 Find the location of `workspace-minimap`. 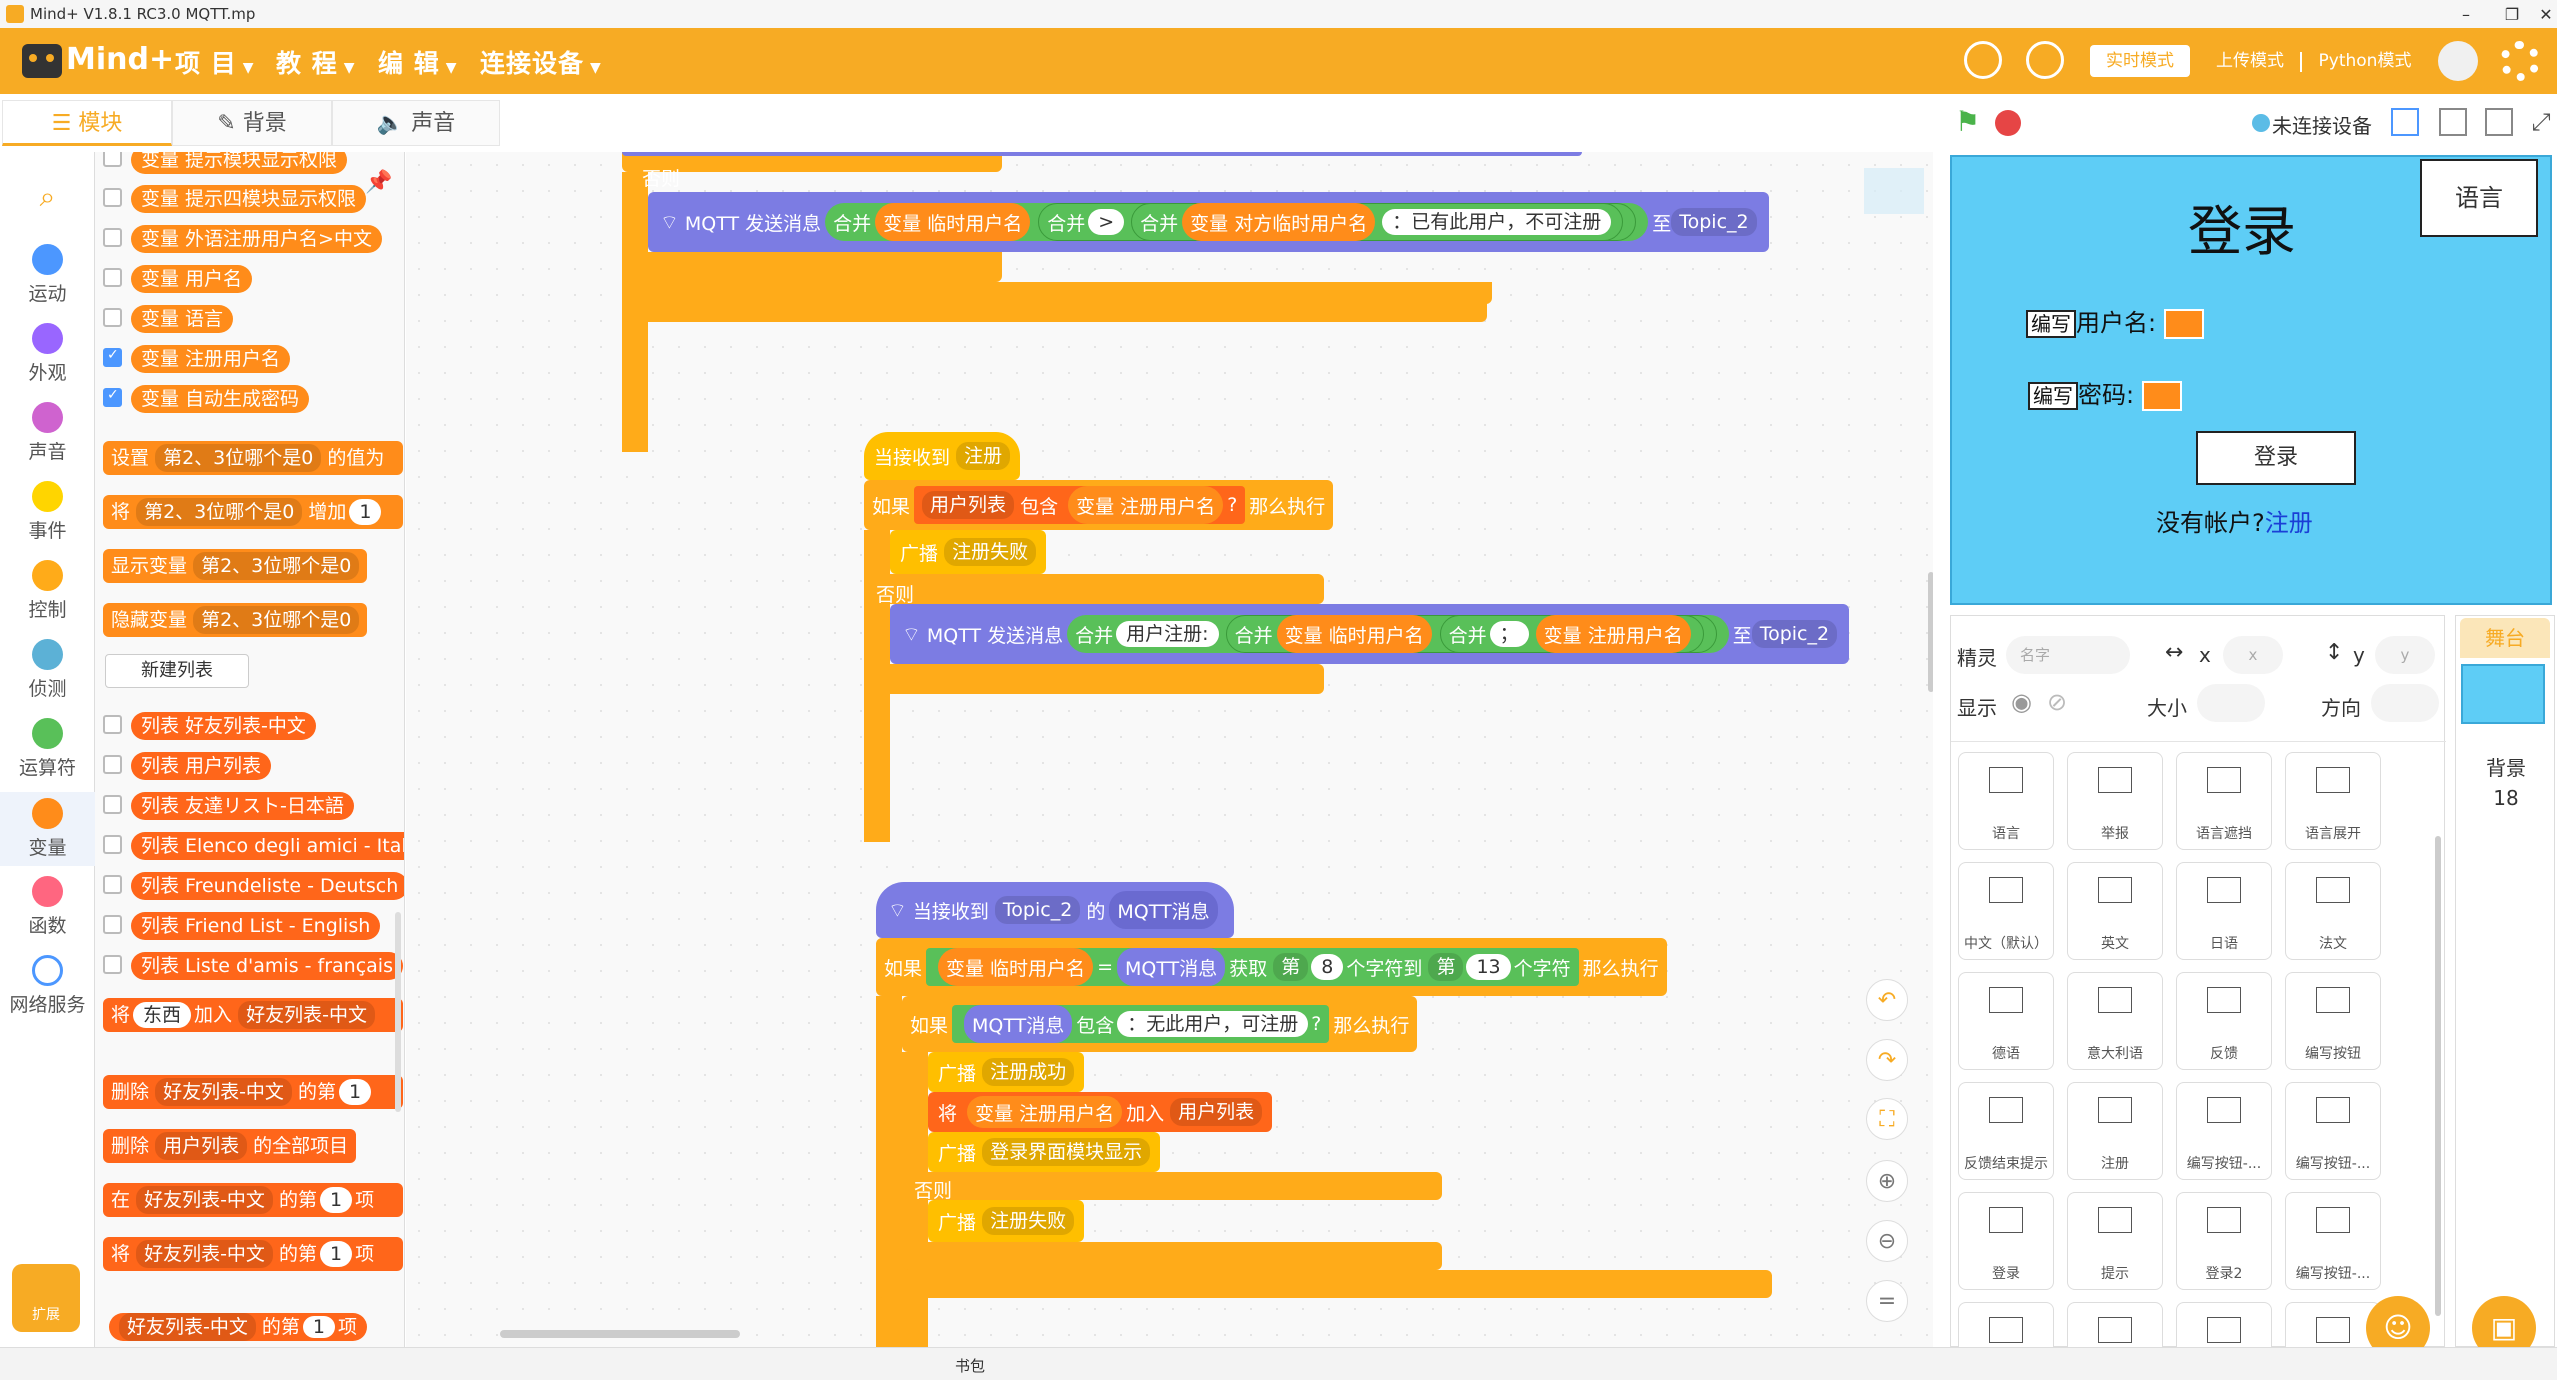

workspace-minimap is located at coordinates (1894, 191).